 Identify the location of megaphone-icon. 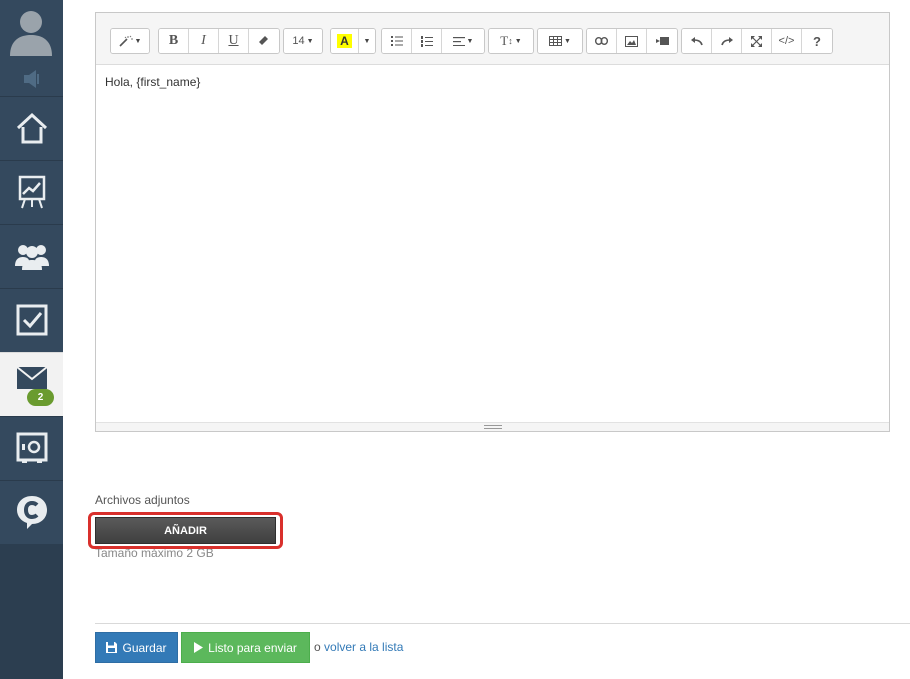
(31, 79).